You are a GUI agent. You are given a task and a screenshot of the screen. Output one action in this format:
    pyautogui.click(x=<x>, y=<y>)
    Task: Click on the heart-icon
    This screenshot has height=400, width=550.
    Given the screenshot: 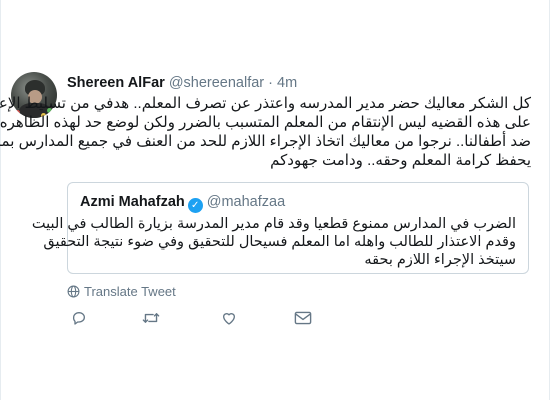 What is the action you would take?
    pyautogui.click(x=229, y=318)
    